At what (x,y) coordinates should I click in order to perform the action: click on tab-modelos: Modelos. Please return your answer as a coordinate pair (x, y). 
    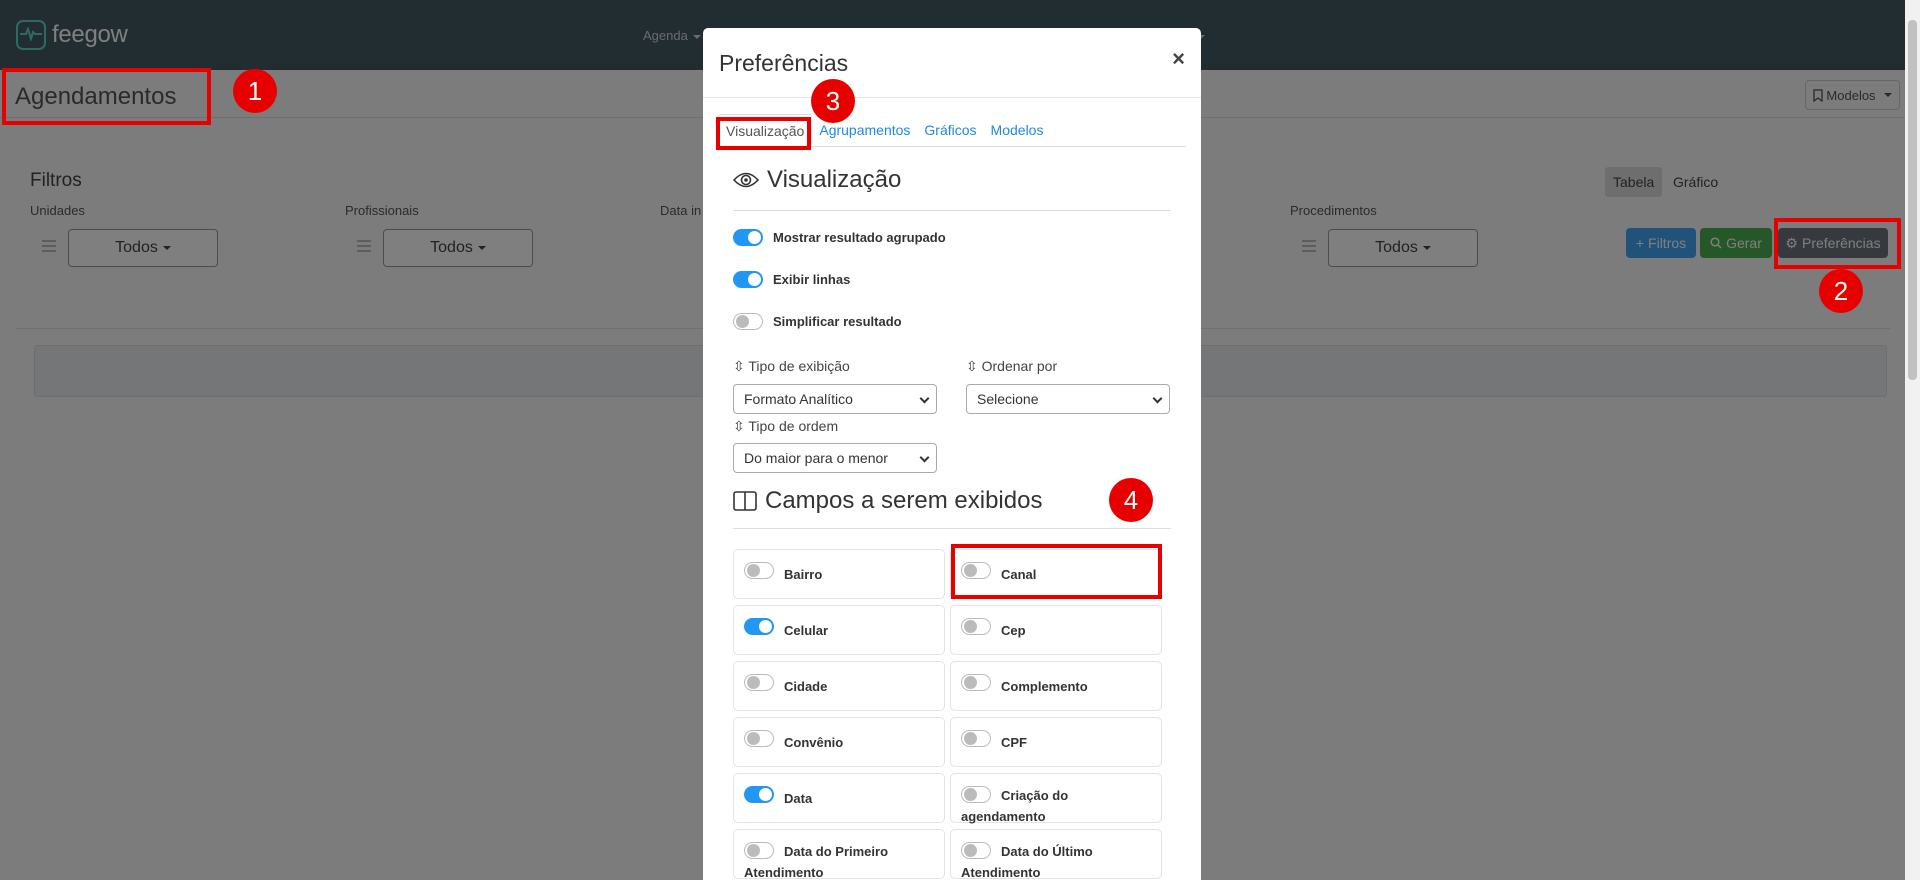
    Looking at the image, I should click on (1017, 130).